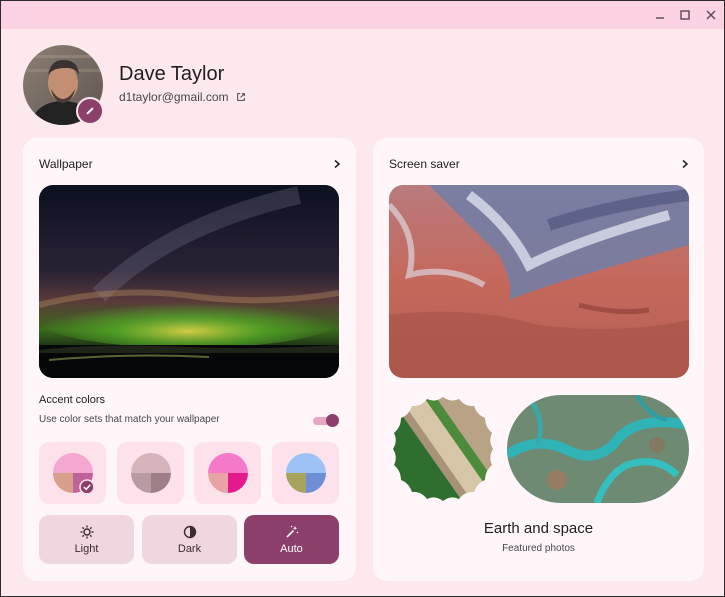  What do you see at coordinates (72, 400) in the screenshot?
I see `accent-colors-title: Accent colors` at bounding box center [72, 400].